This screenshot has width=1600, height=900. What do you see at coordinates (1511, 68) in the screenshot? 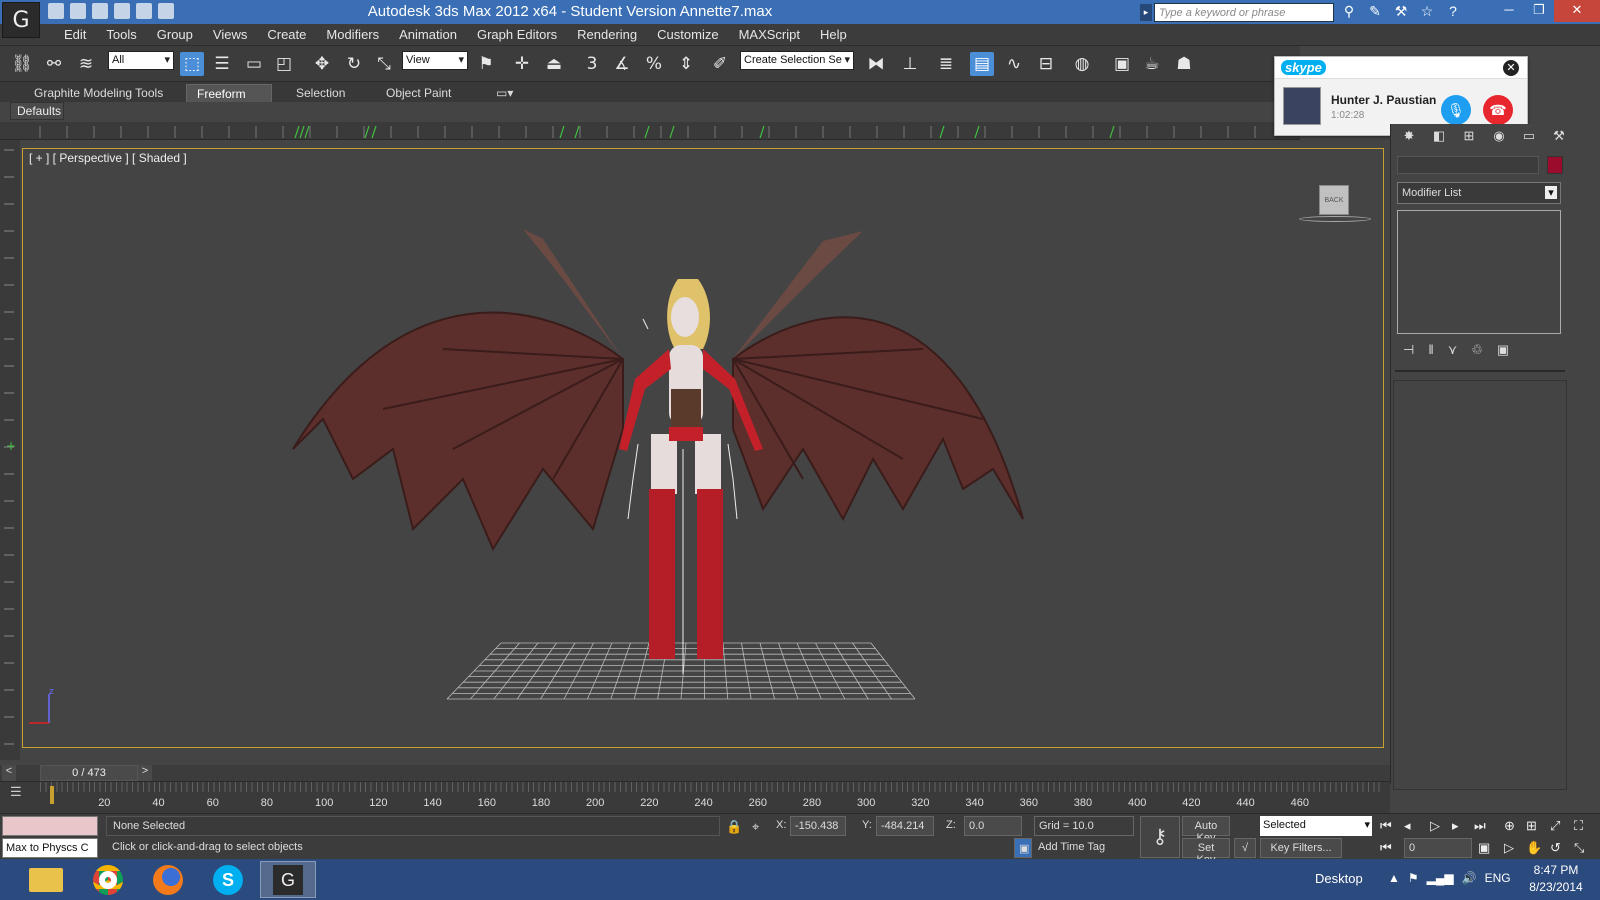
I see `close-icon: ✕` at bounding box center [1511, 68].